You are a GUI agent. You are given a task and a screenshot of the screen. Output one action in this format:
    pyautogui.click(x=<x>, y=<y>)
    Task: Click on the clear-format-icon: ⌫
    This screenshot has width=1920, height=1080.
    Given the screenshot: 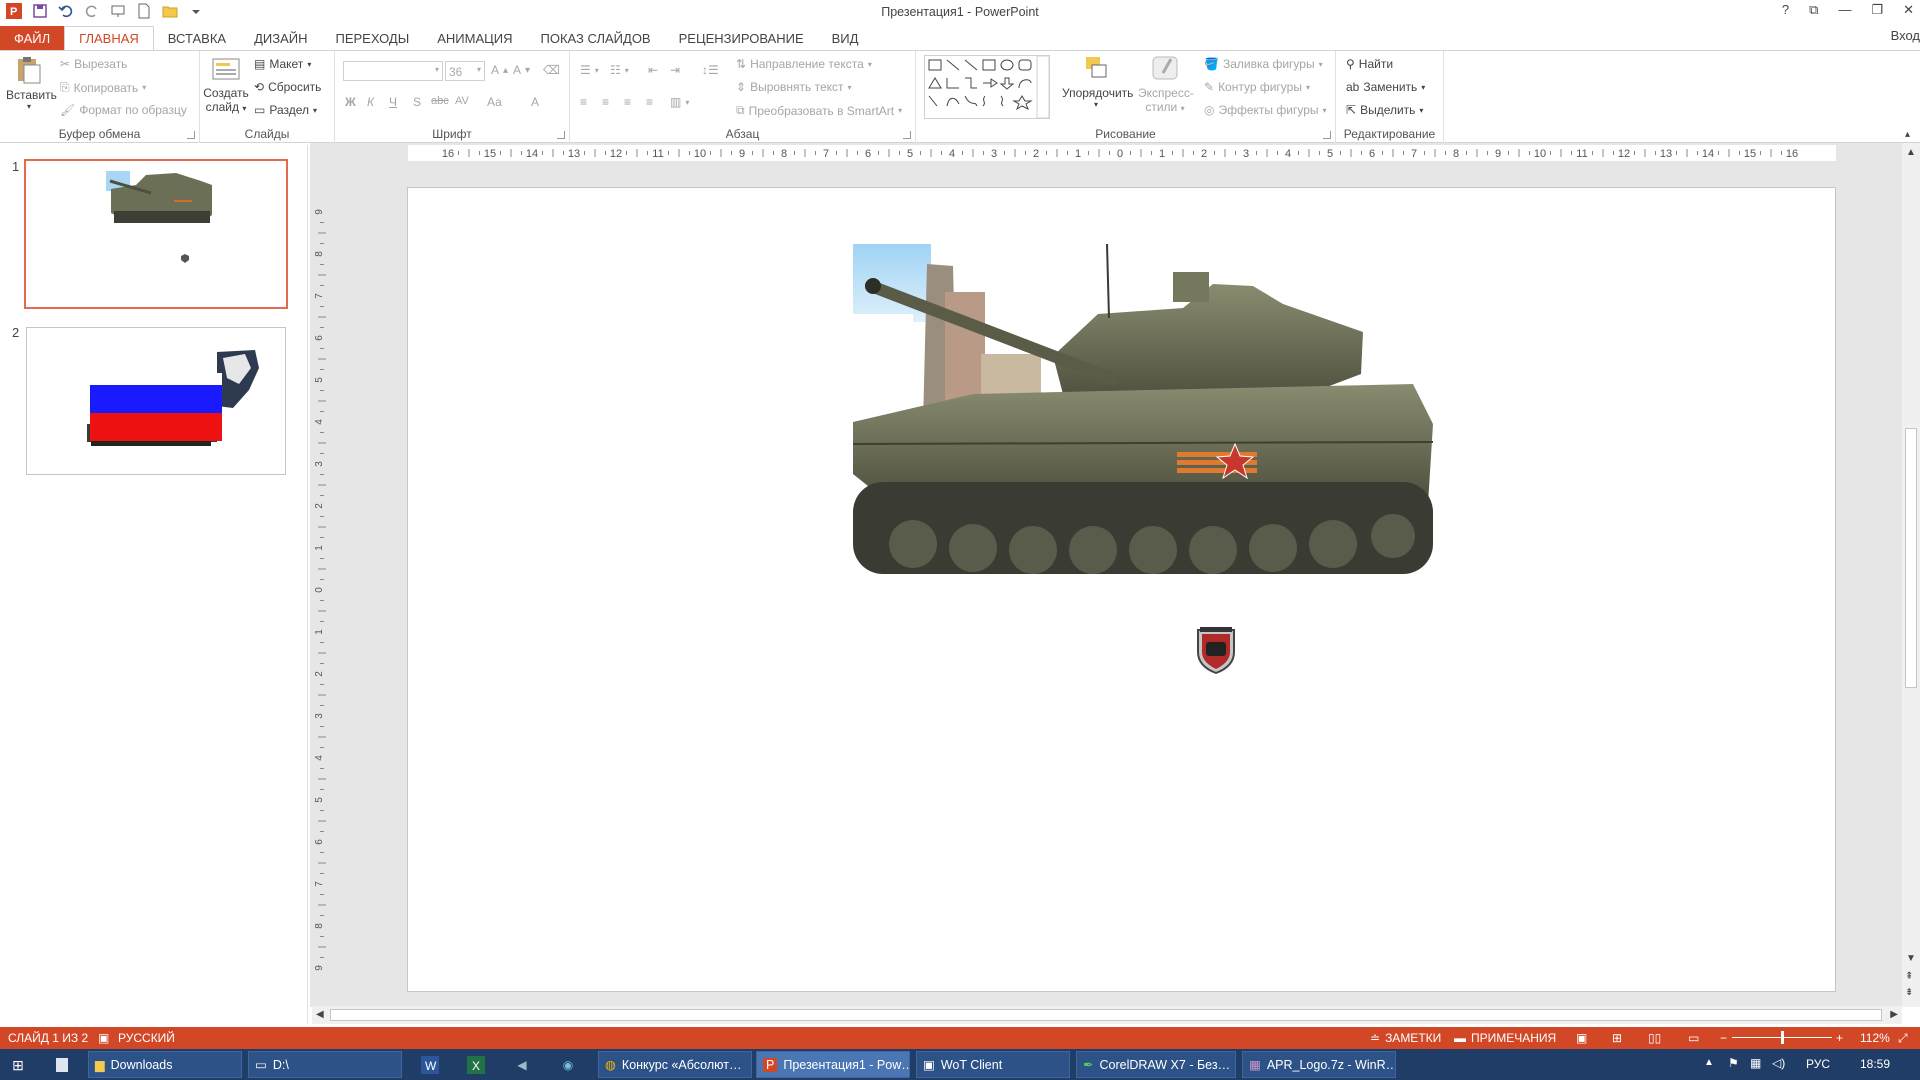 What is the action you would take?
    pyautogui.click(x=551, y=70)
    